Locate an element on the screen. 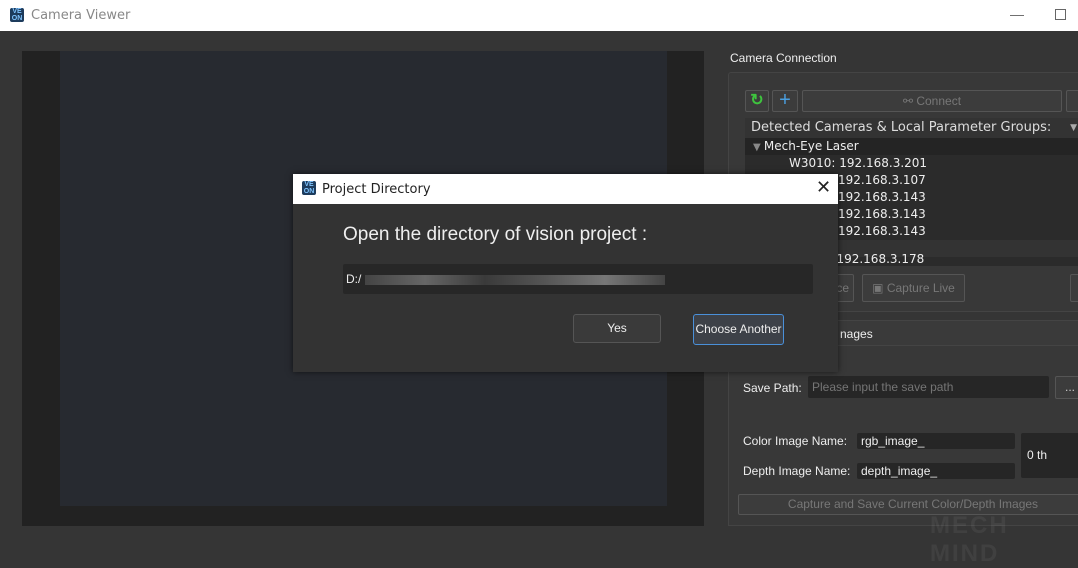 This screenshot has width=1078, height=568. watermark-logo: MECH MIND is located at coordinates (969, 539).